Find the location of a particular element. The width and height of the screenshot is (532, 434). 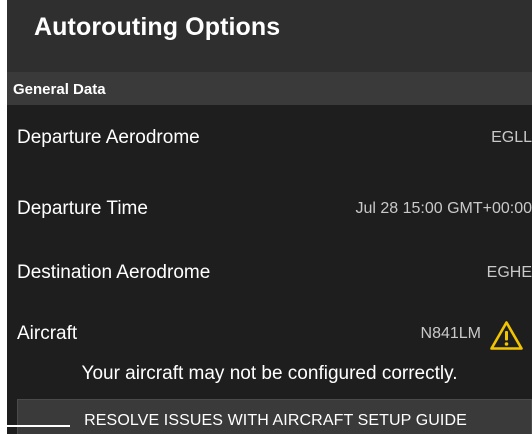

destination-aerodrome-label: Destination Aerodrome is located at coordinates (114, 272).